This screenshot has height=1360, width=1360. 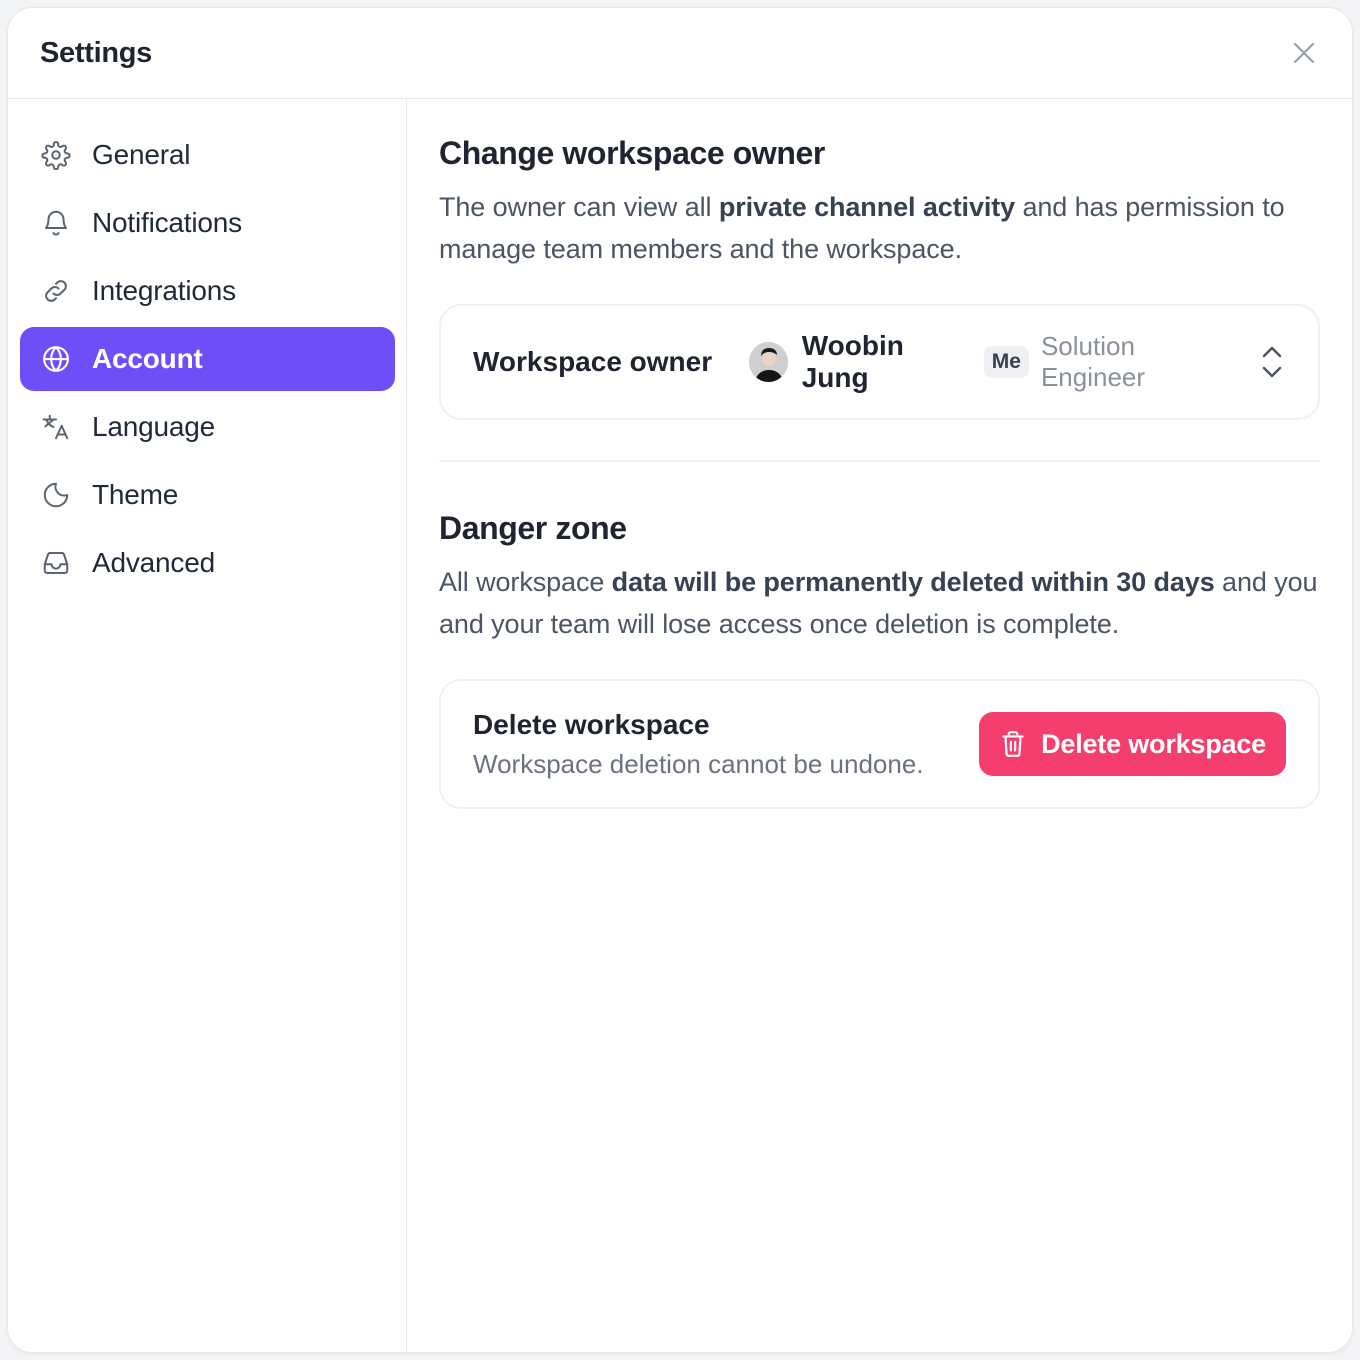 I want to click on sidebar-item-notifications: Notifications, so click(x=207, y=223).